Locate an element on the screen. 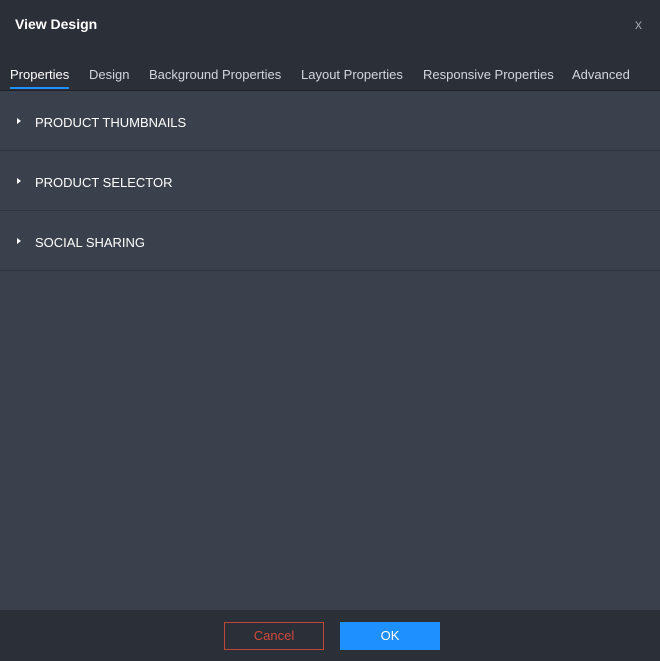 The width and height of the screenshot is (660, 661). dialog-title: View Design is located at coordinates (56, 24).